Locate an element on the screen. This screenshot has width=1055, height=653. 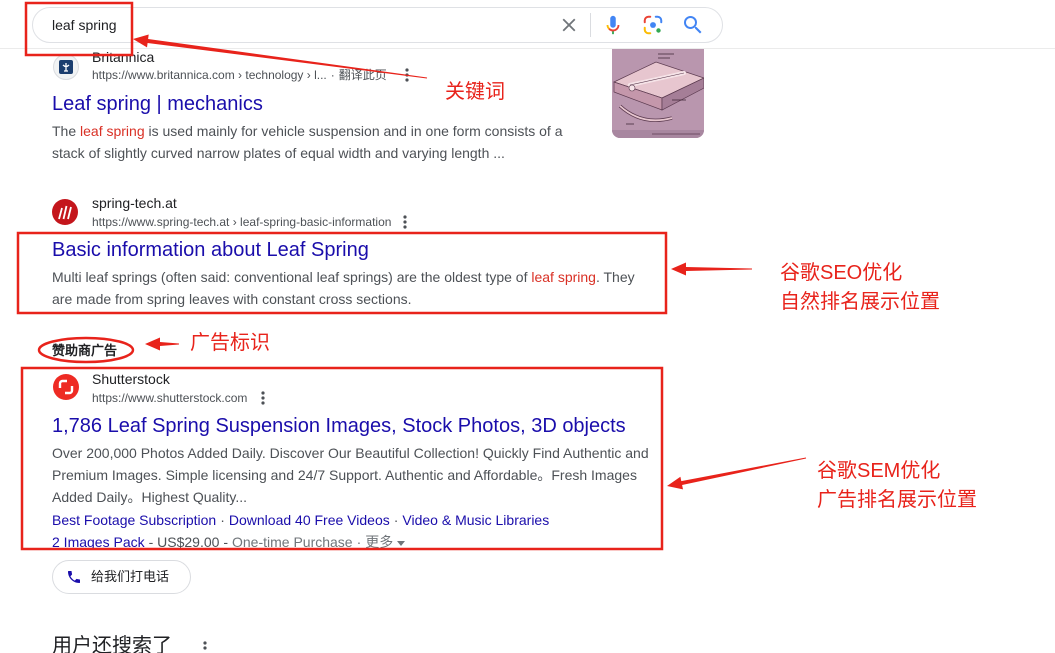
search-divider is located at coordinates (590, 25).